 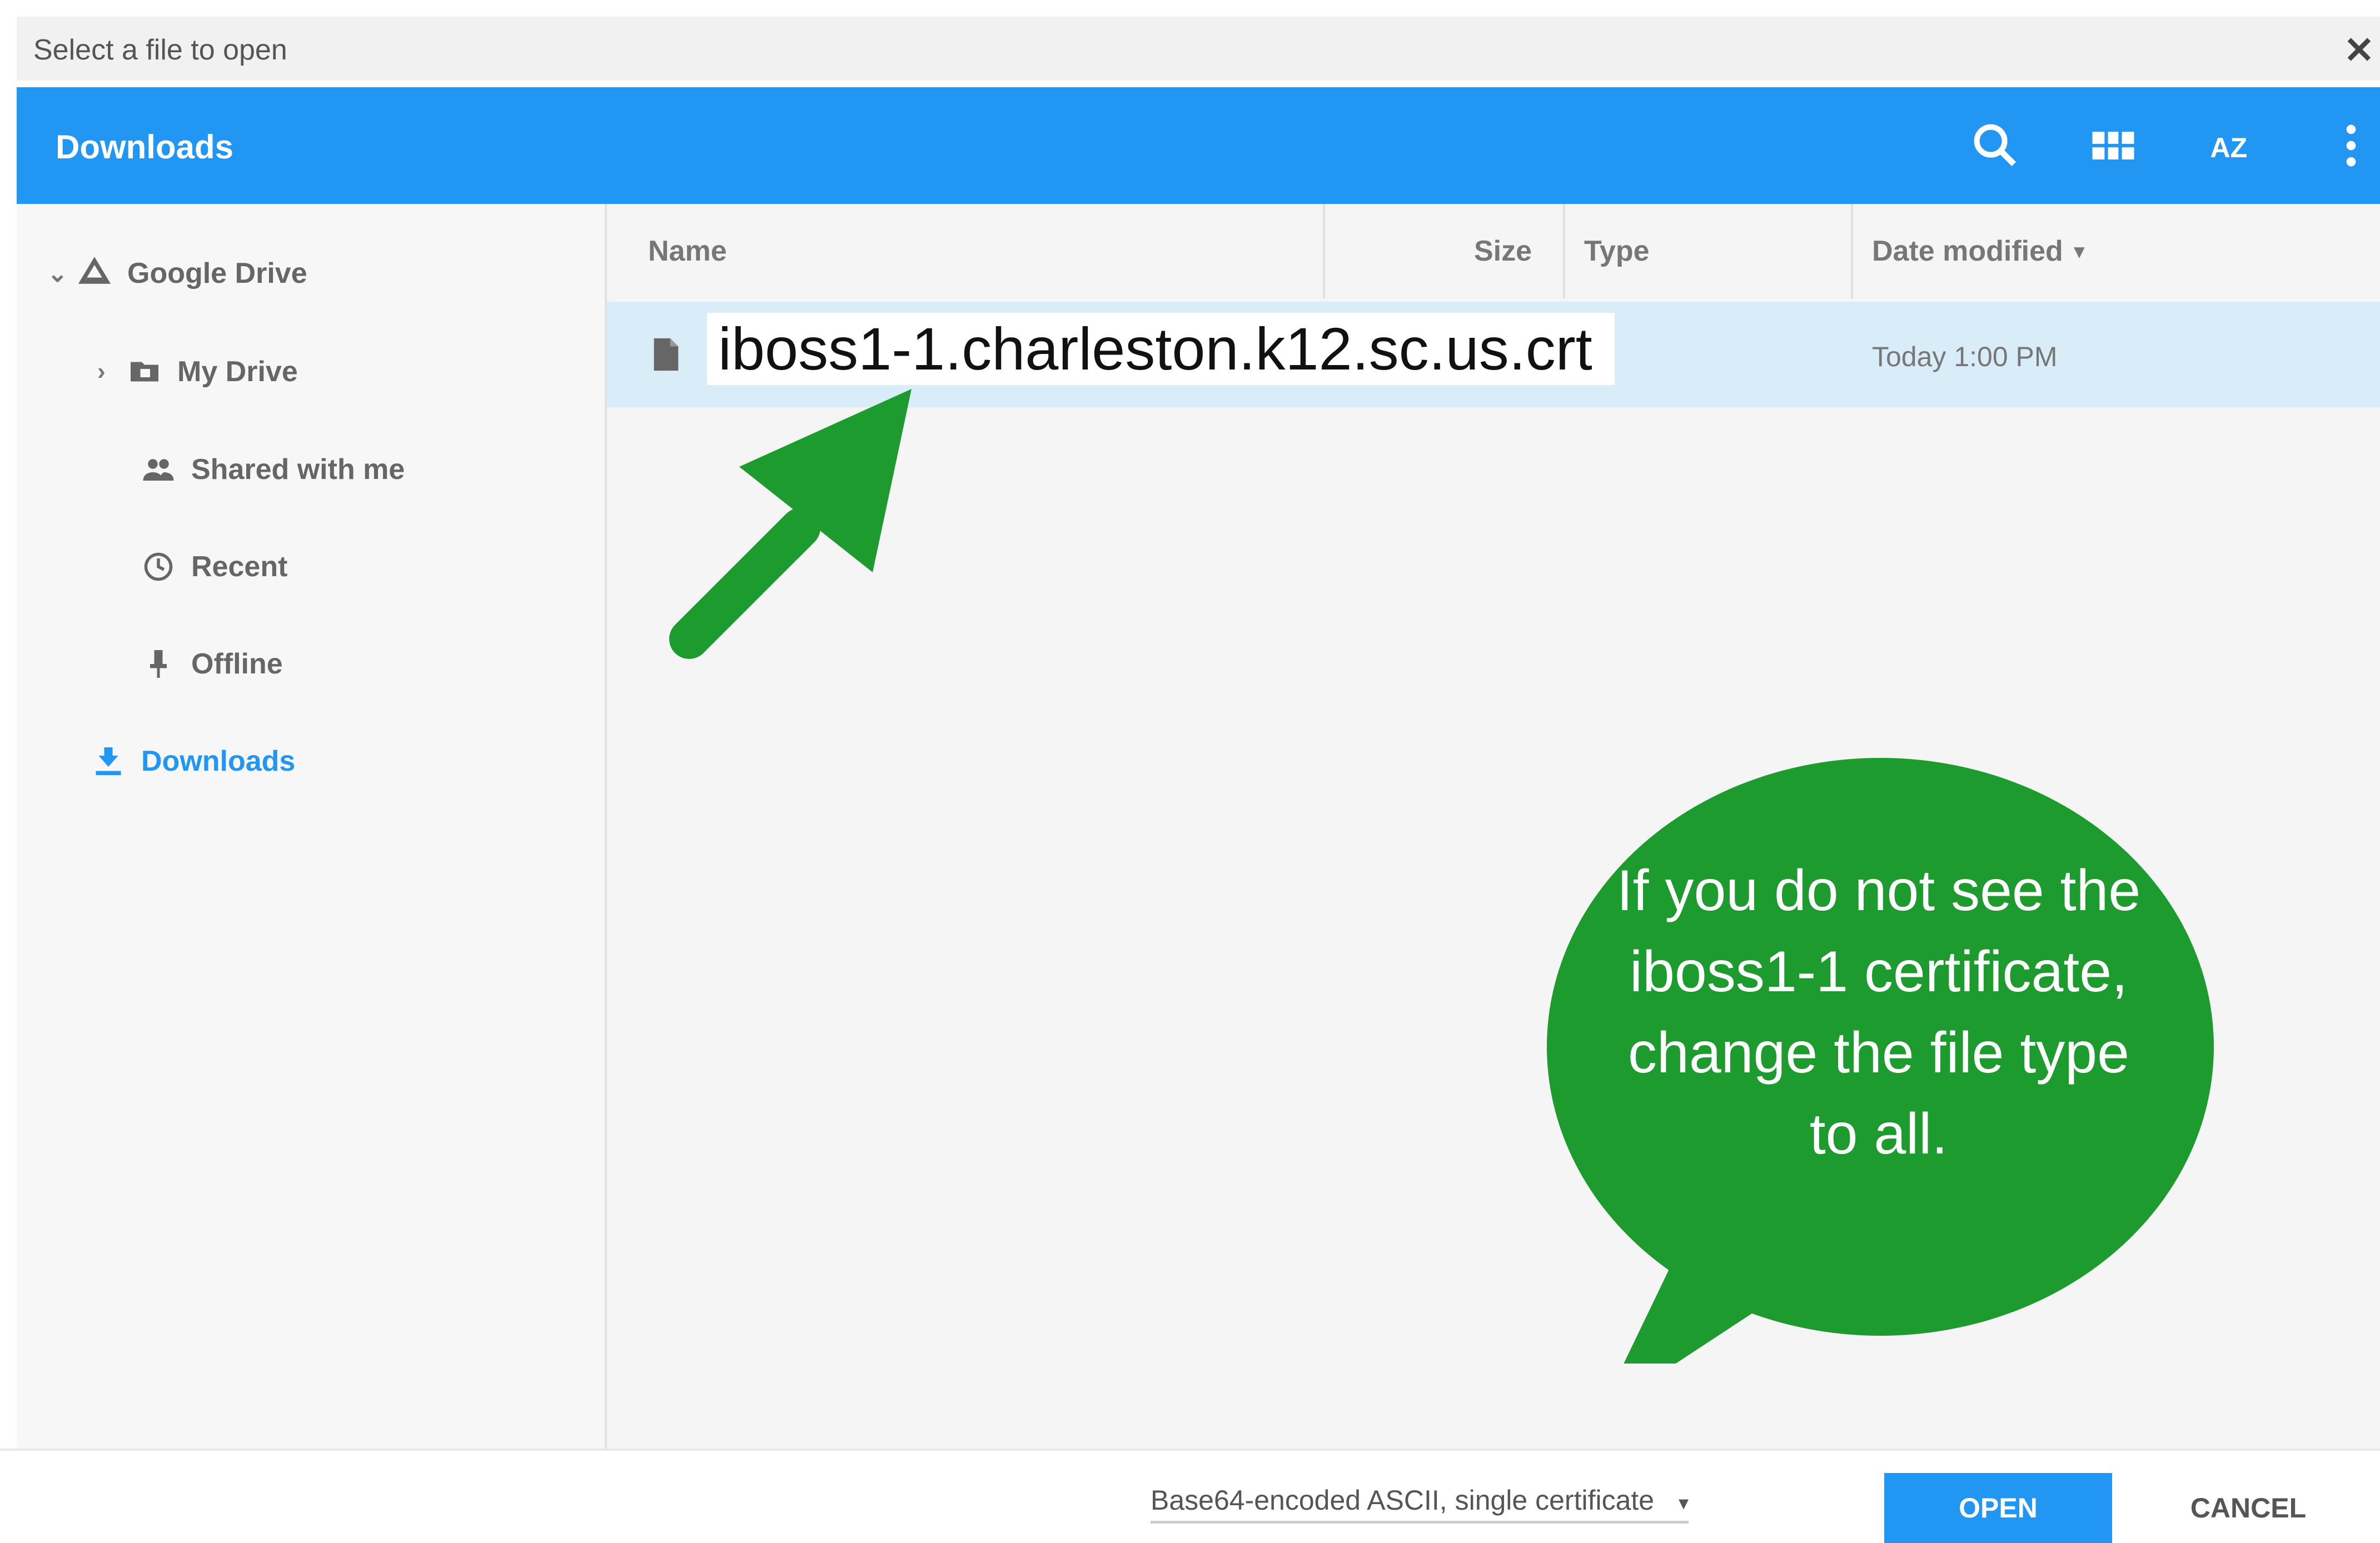 I want to click on file-date: Today 1:00 PM, so click(x=1965, y=356).